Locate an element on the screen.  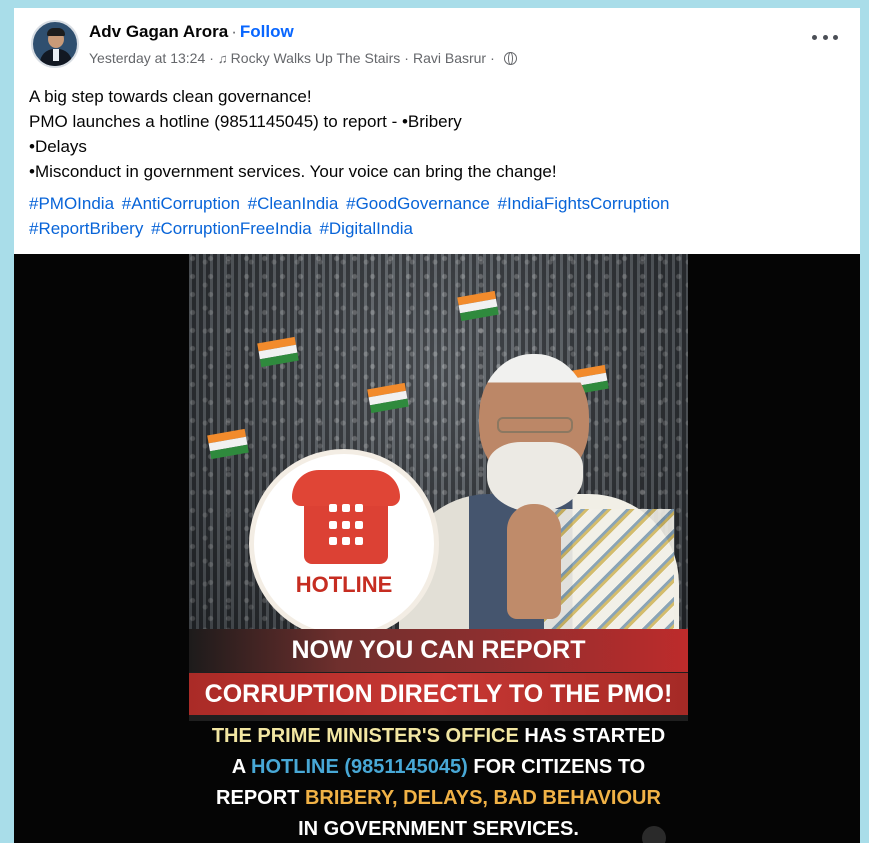
music-title: Rocky Walks Up The Stairs is located at coordinates (316, 58).